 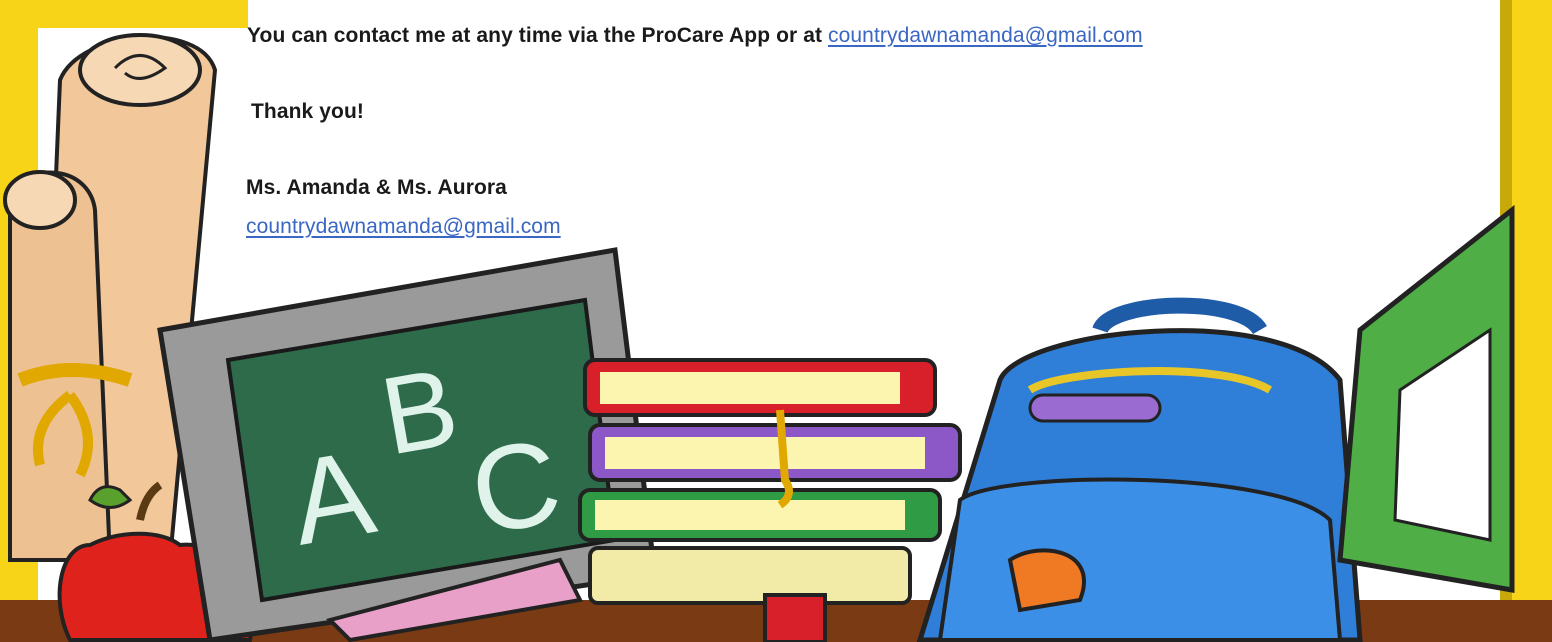 I want to click on set-square-icon, so click(x=1426, y=398).